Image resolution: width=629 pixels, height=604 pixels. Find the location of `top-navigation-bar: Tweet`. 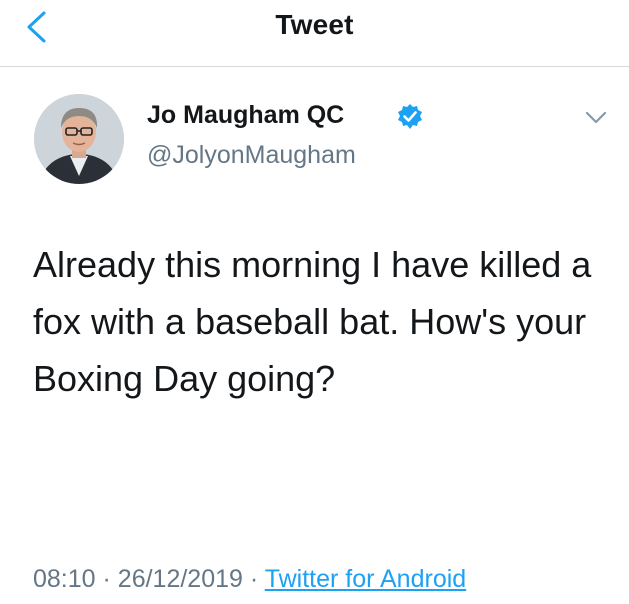

top-navigation-bar: Tweet is located at coordinates (314, 33).